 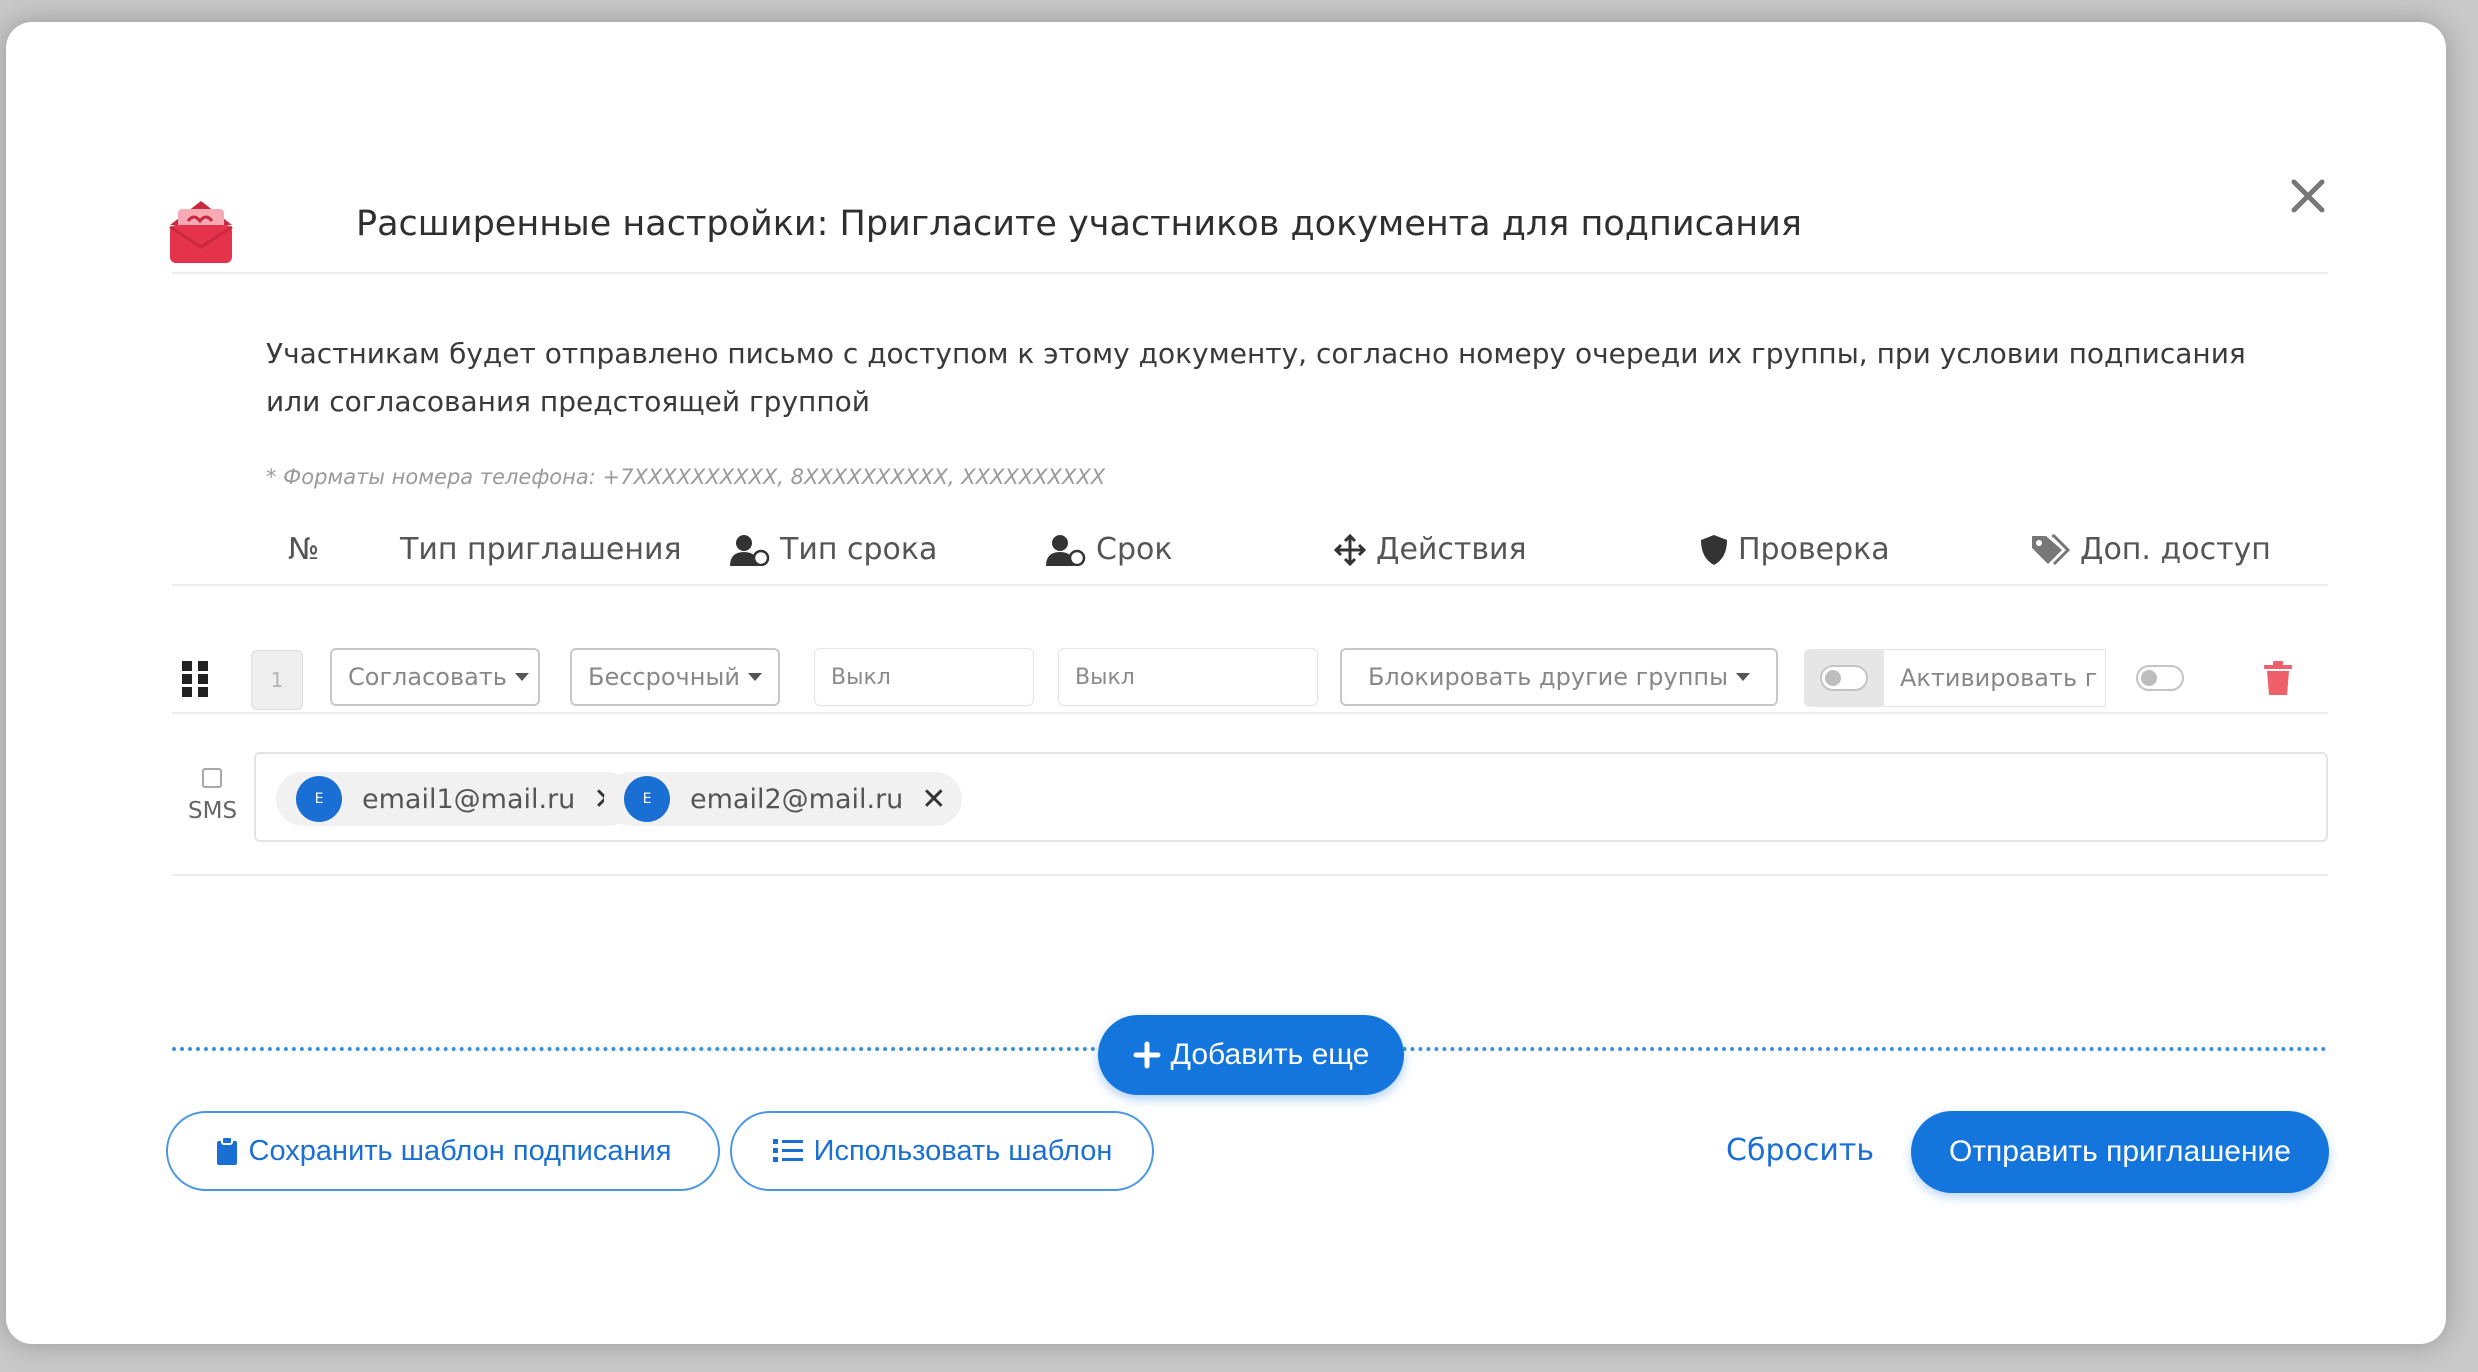 I want to click on column-invite-type: Тип приглашения, so click(x=541, y=549).